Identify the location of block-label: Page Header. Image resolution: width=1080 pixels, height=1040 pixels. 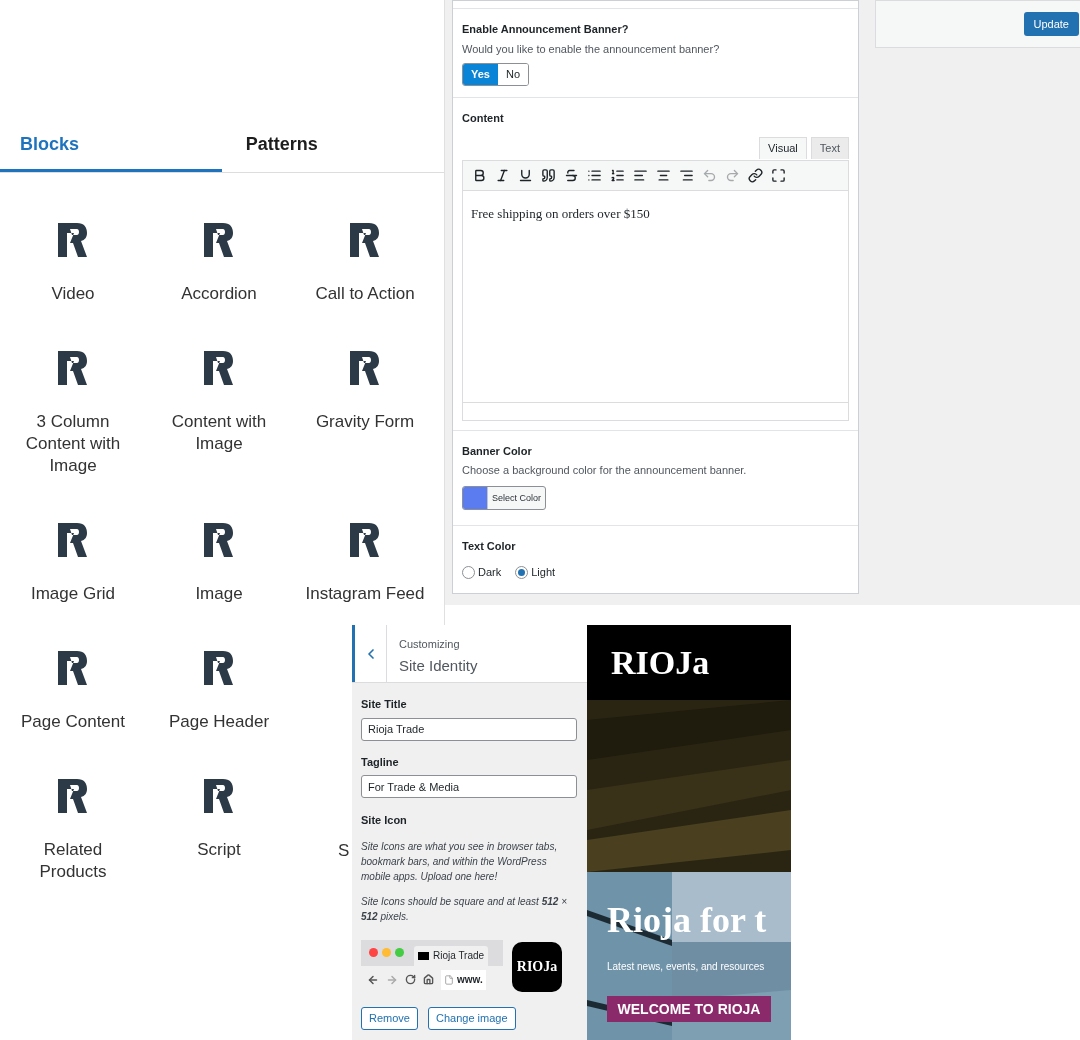
(219, 722).